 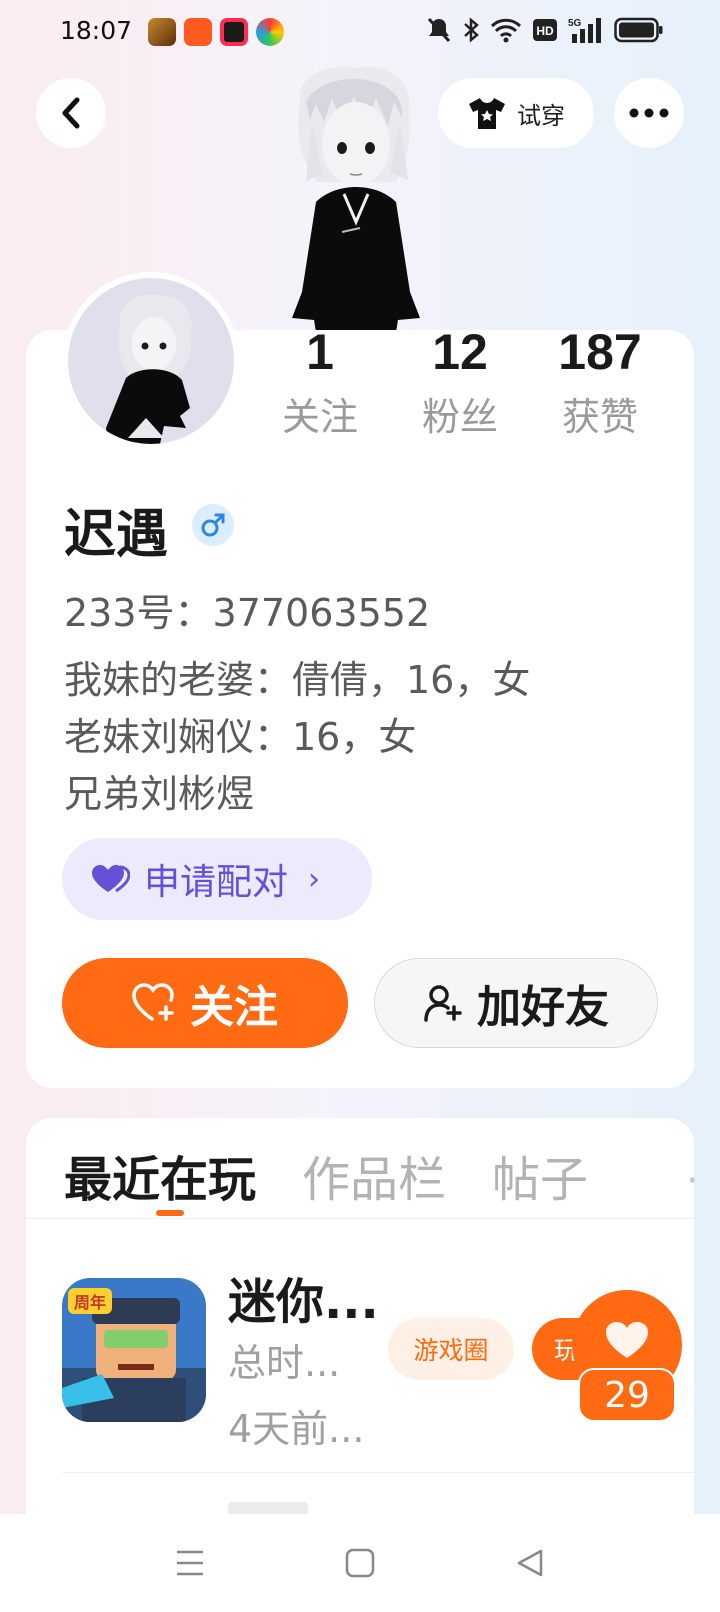 What do you see at coordinates (116, 535) in the screenshot?
I see `username: 迟遇` at bounding box center [116, 535].